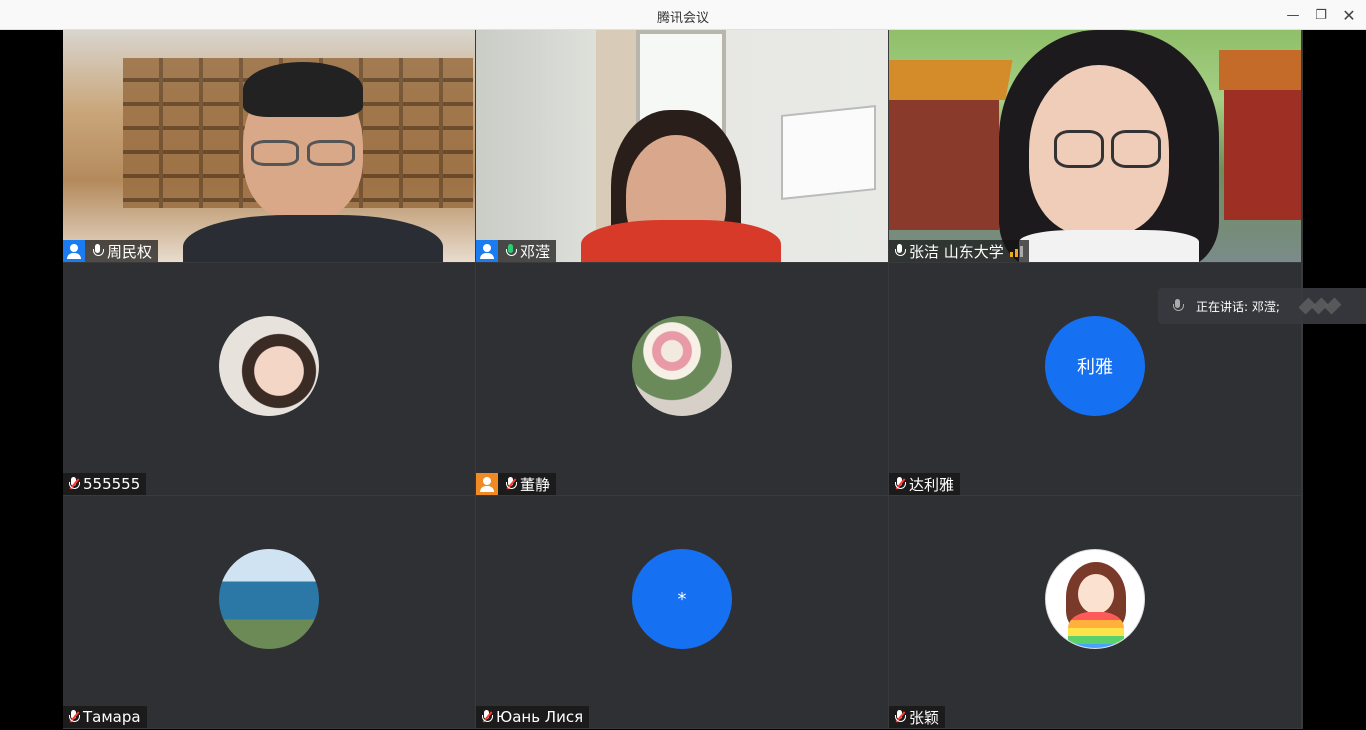 This screenshot has width=1366, height=730. I want to click on person-hair, so click(303, 89).